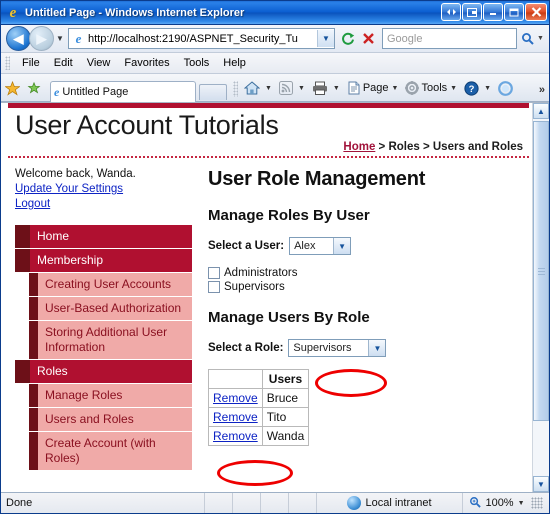  What do you see at coordinates (63, 63) in the screenshot?
I see `menu-edit: Edit` at bounding box center [63, 63].